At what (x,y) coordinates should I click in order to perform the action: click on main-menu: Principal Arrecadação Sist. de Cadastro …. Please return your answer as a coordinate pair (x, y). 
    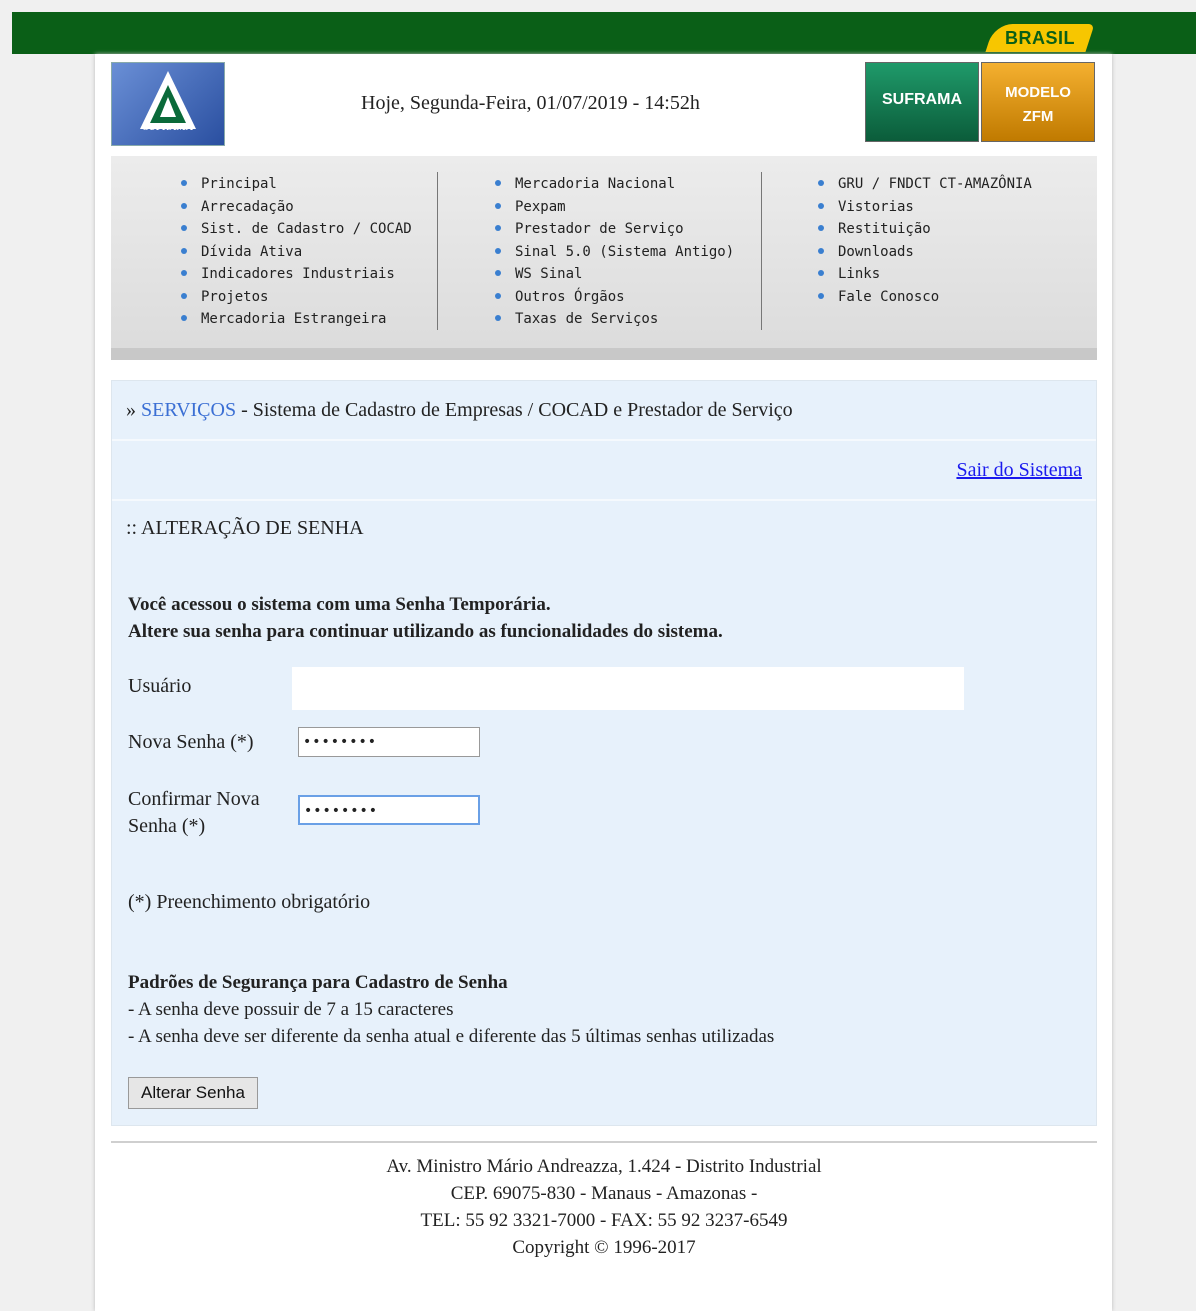
    Looking at the image, I should click on (604, 258).